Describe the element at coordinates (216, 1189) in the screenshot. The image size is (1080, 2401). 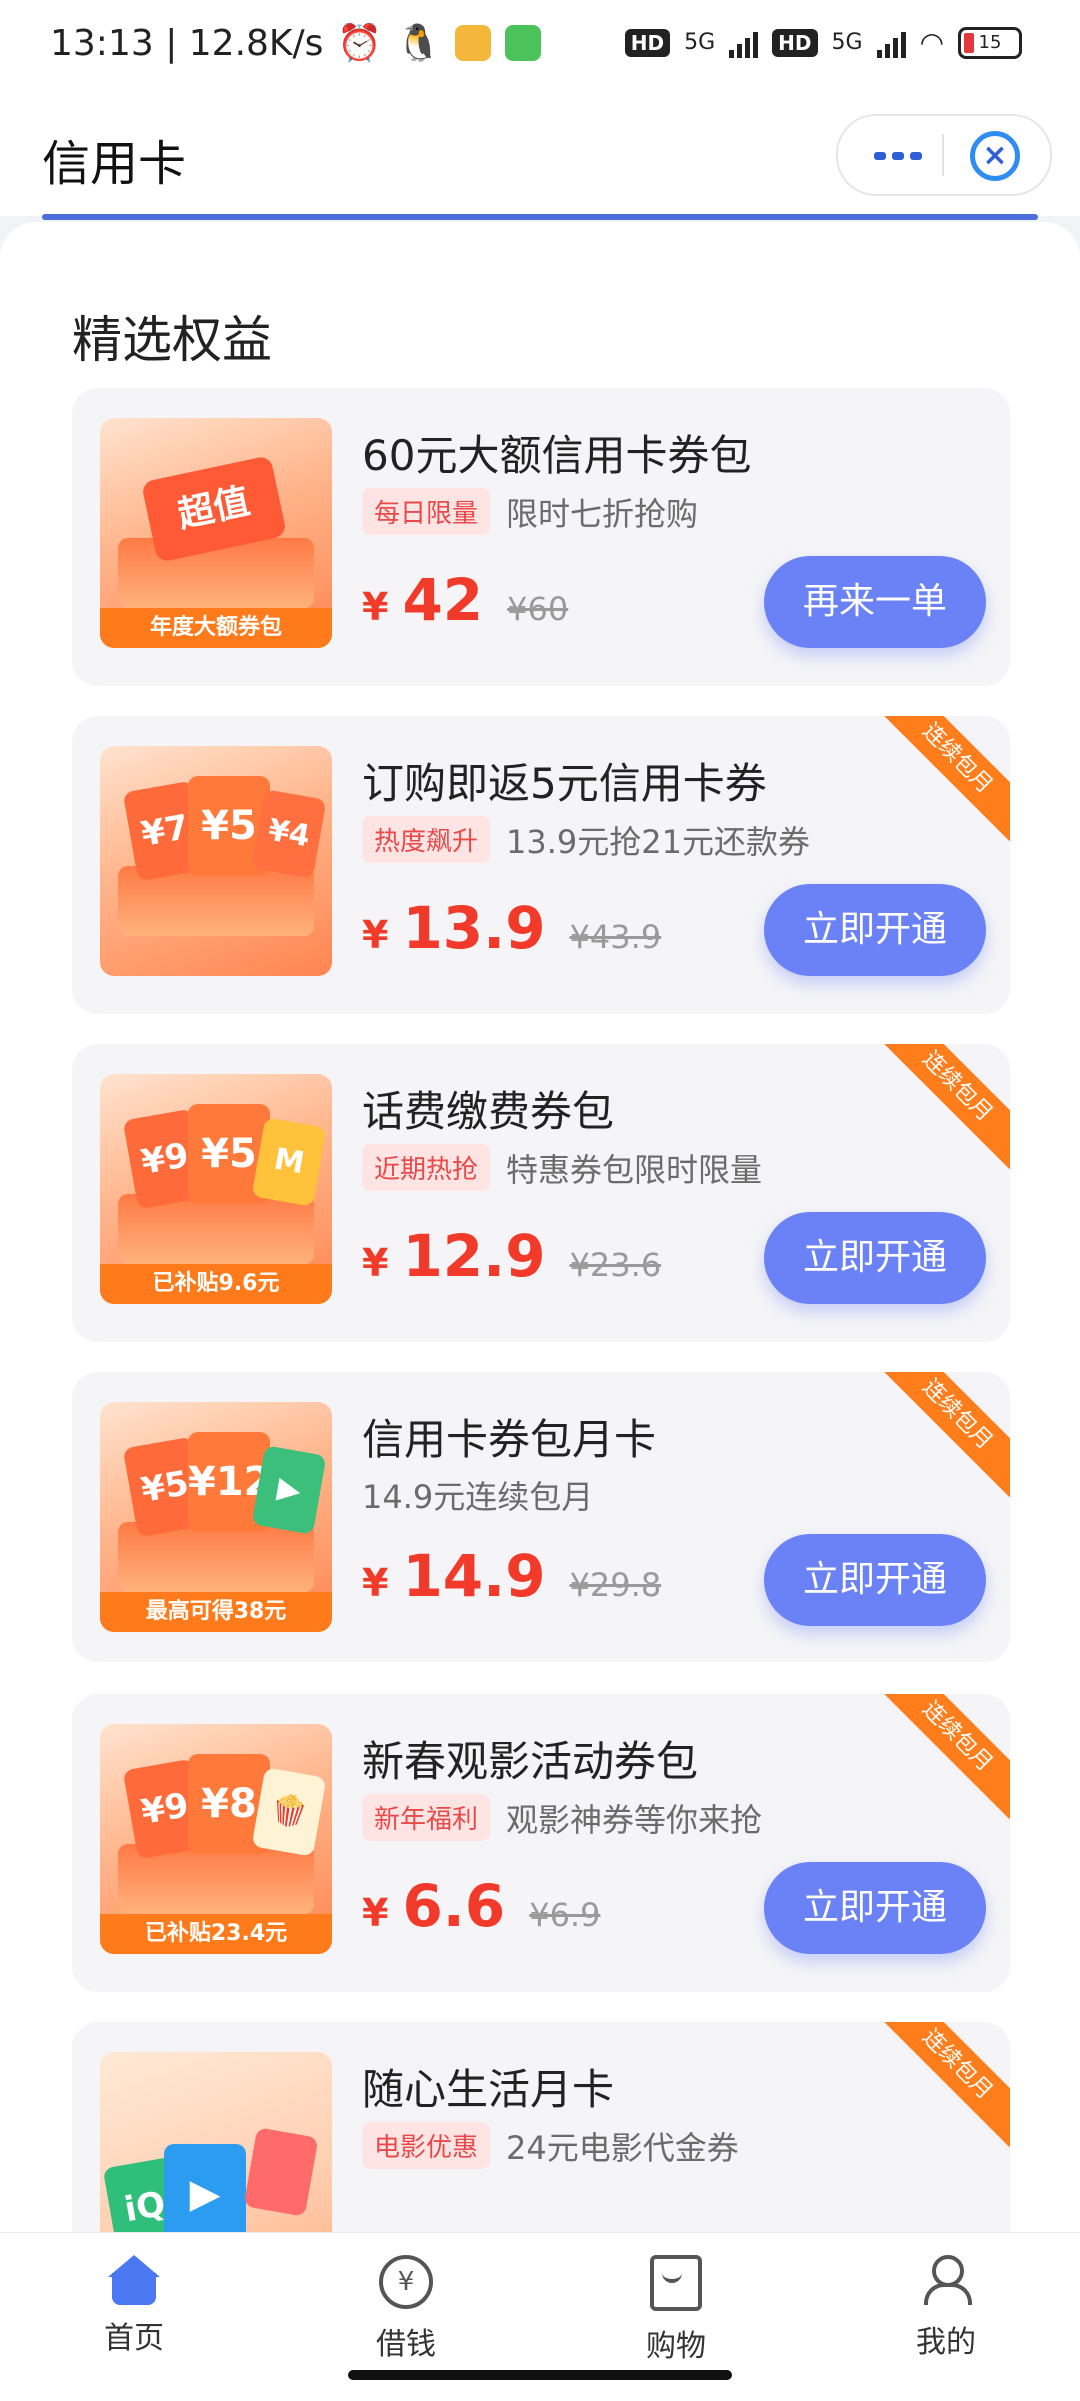
I see `benefit-thumbnail: ¥9 ¥5 M 已补贴9.6元` at that location.